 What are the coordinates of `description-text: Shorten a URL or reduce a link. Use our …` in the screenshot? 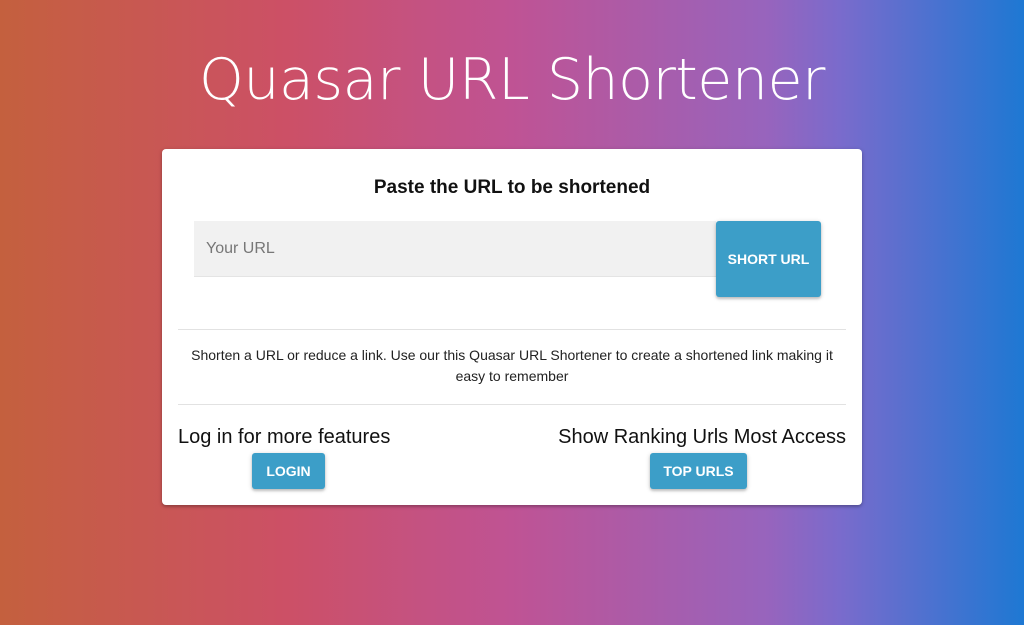 It's located at (512, 365).